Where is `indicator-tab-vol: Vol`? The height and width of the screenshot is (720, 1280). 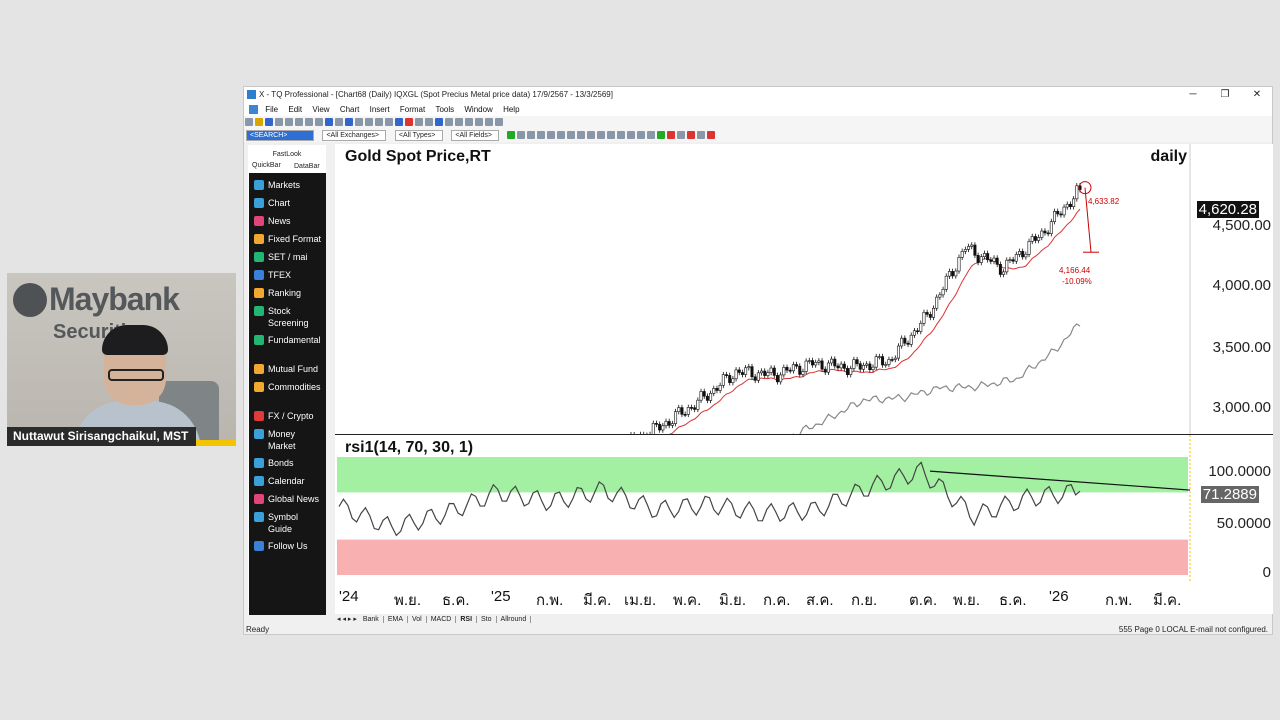
indicator-tab-vol: Vol is located at coordinates (417, 619).